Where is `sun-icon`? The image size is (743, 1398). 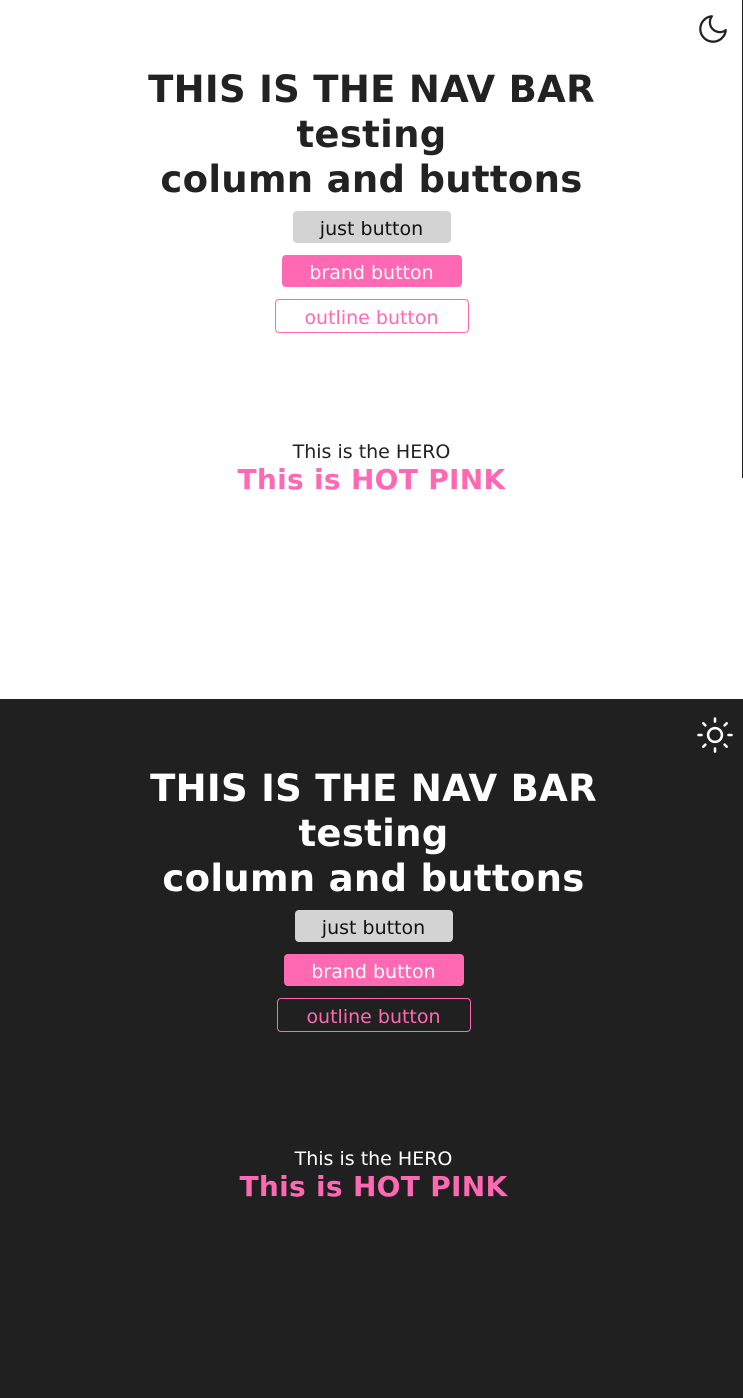 sun-icon is located at coordinates (715, 735).